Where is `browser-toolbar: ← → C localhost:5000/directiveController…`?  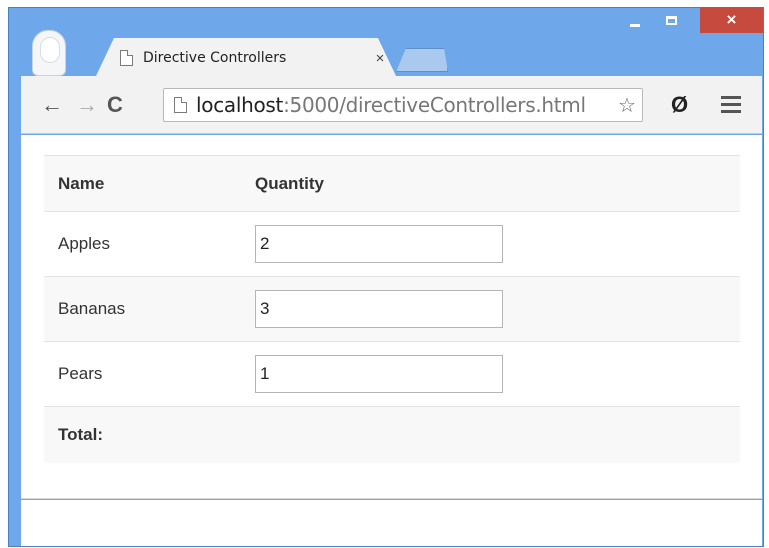 browser-toolbar: ← → C localhost:5000/directiveController… is located at coordinates (391, 105).